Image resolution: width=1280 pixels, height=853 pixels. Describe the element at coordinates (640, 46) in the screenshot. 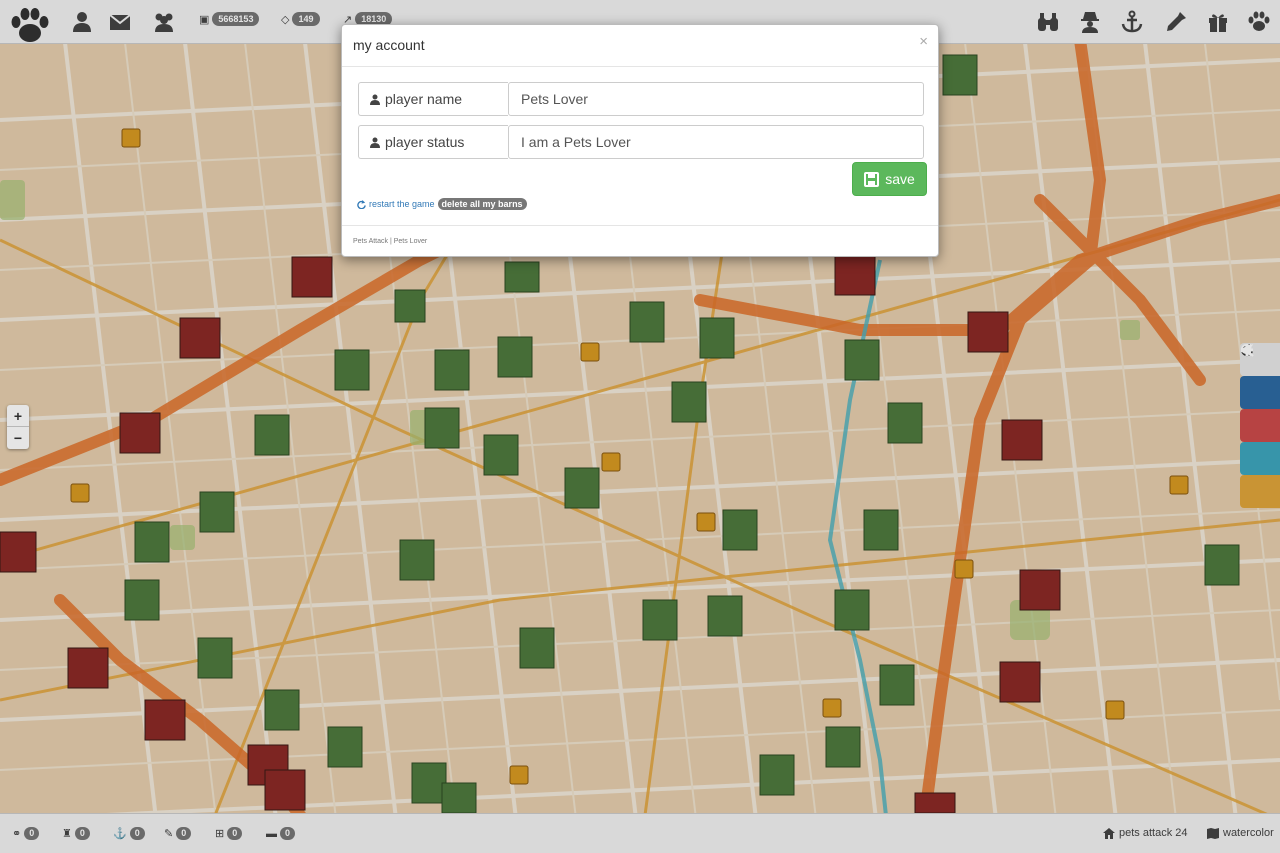

I see `modal-header: my account ×` at that location.